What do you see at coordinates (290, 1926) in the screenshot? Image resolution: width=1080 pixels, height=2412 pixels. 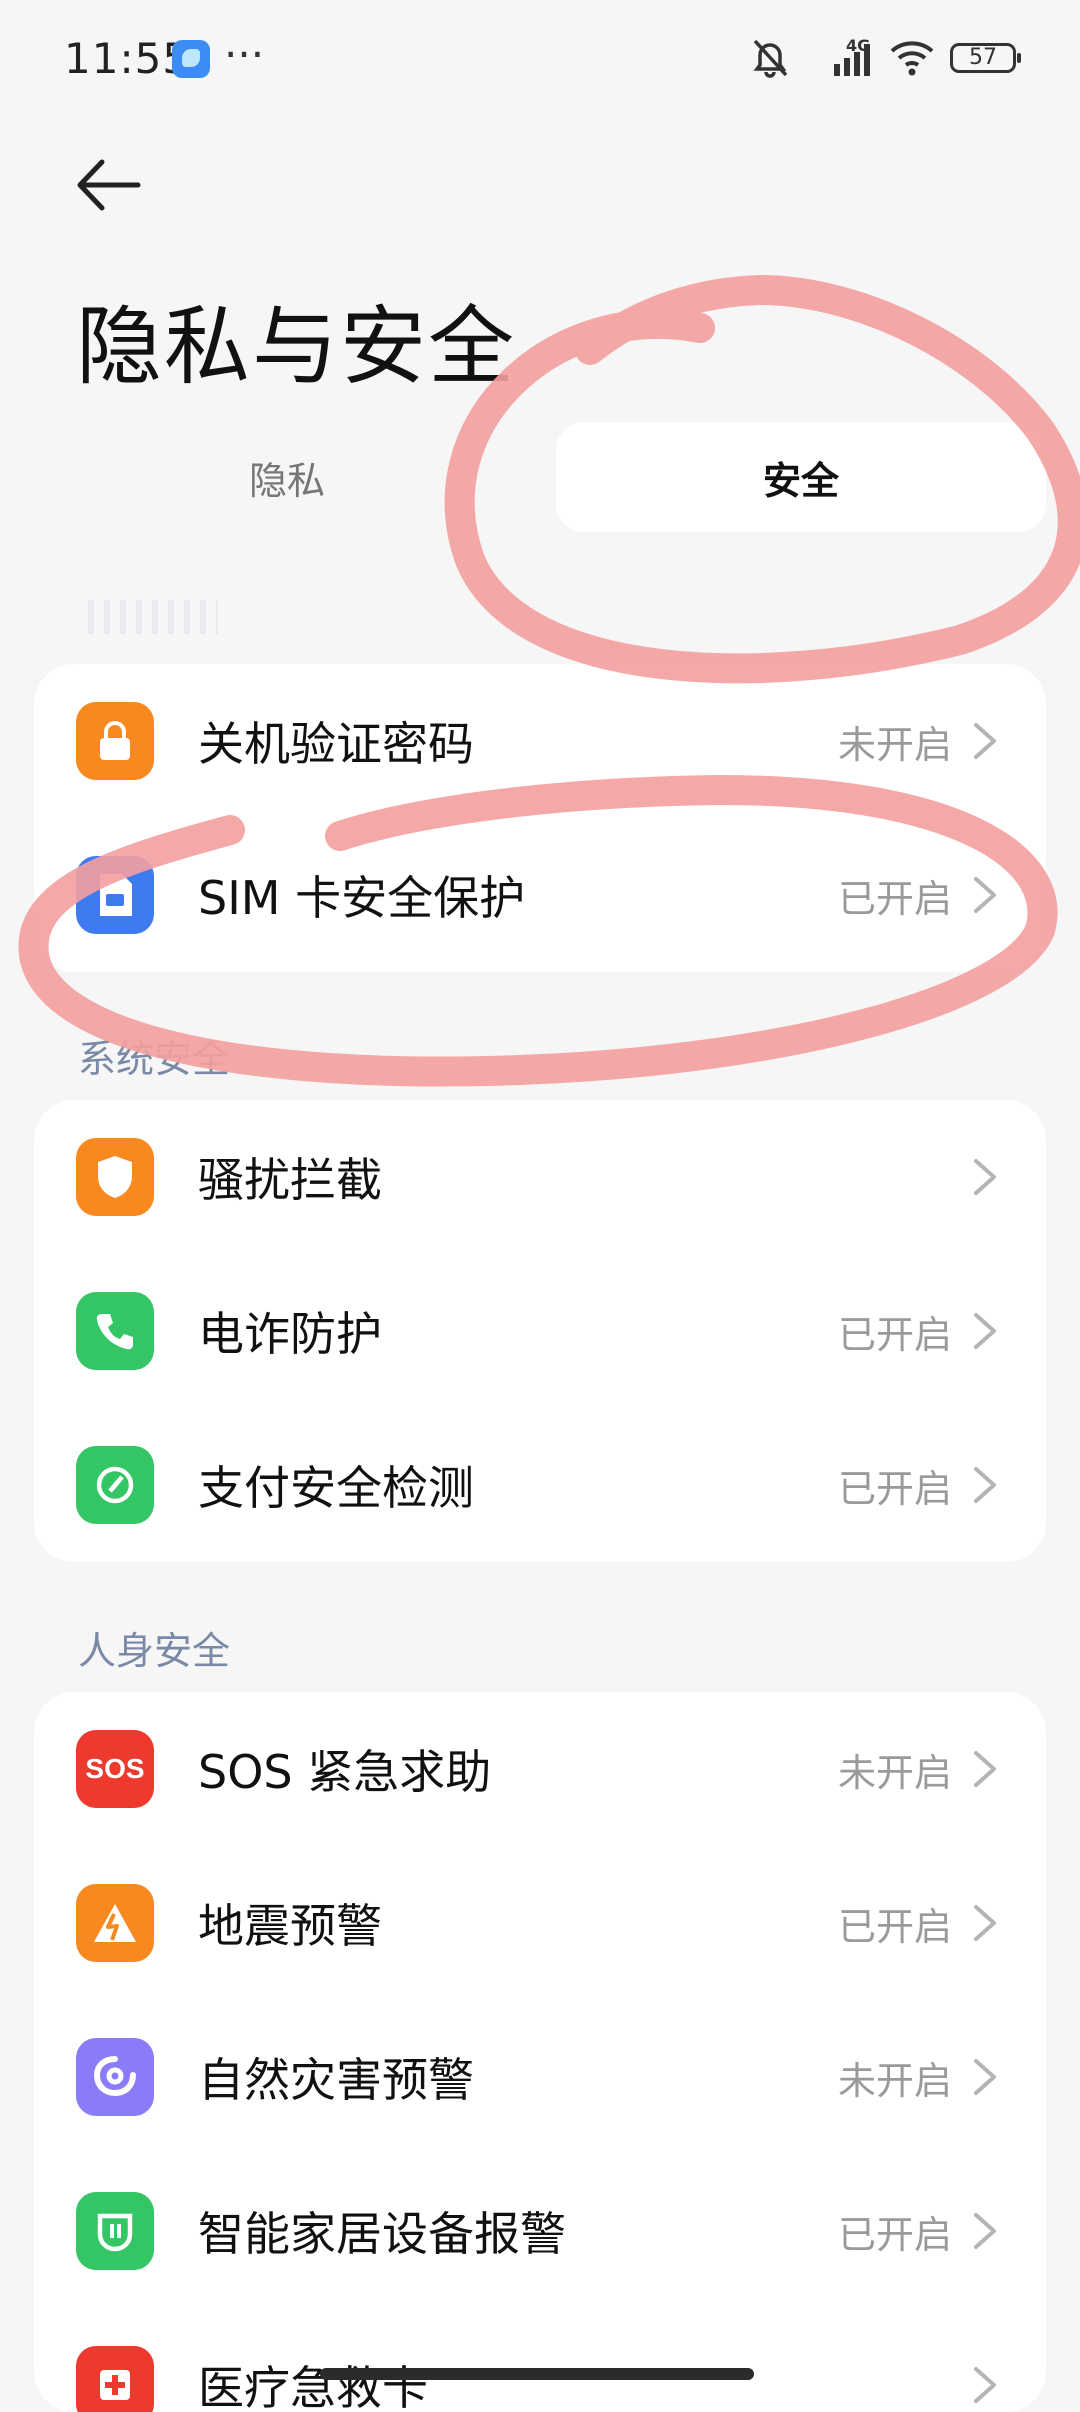 I see `row-label: 地震预警` at bounding box center [290, 1926].